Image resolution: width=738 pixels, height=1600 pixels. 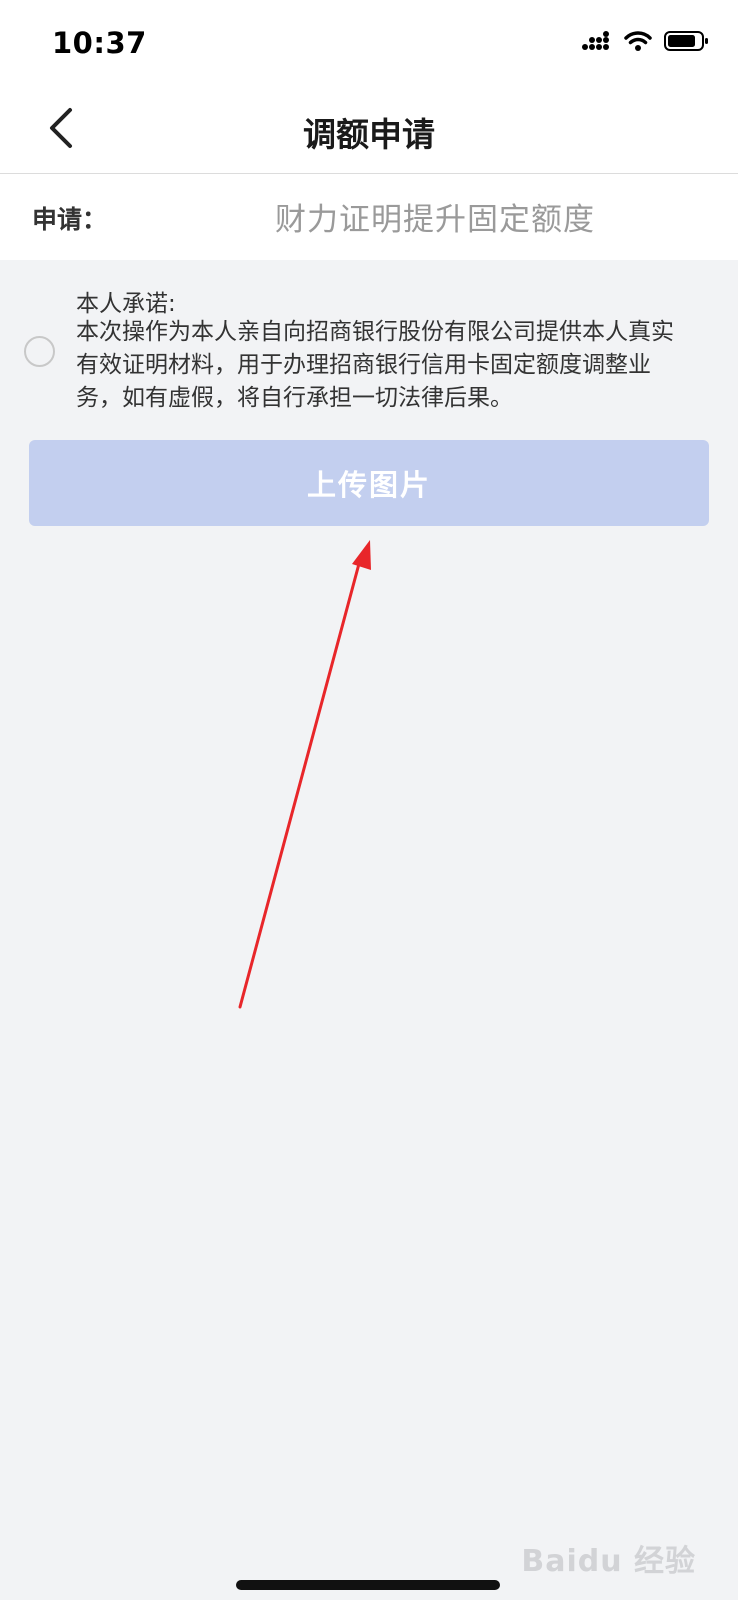 I want to click on apply-row: 申请： 财力证明提升固定额度, so click(x=369, y=217).